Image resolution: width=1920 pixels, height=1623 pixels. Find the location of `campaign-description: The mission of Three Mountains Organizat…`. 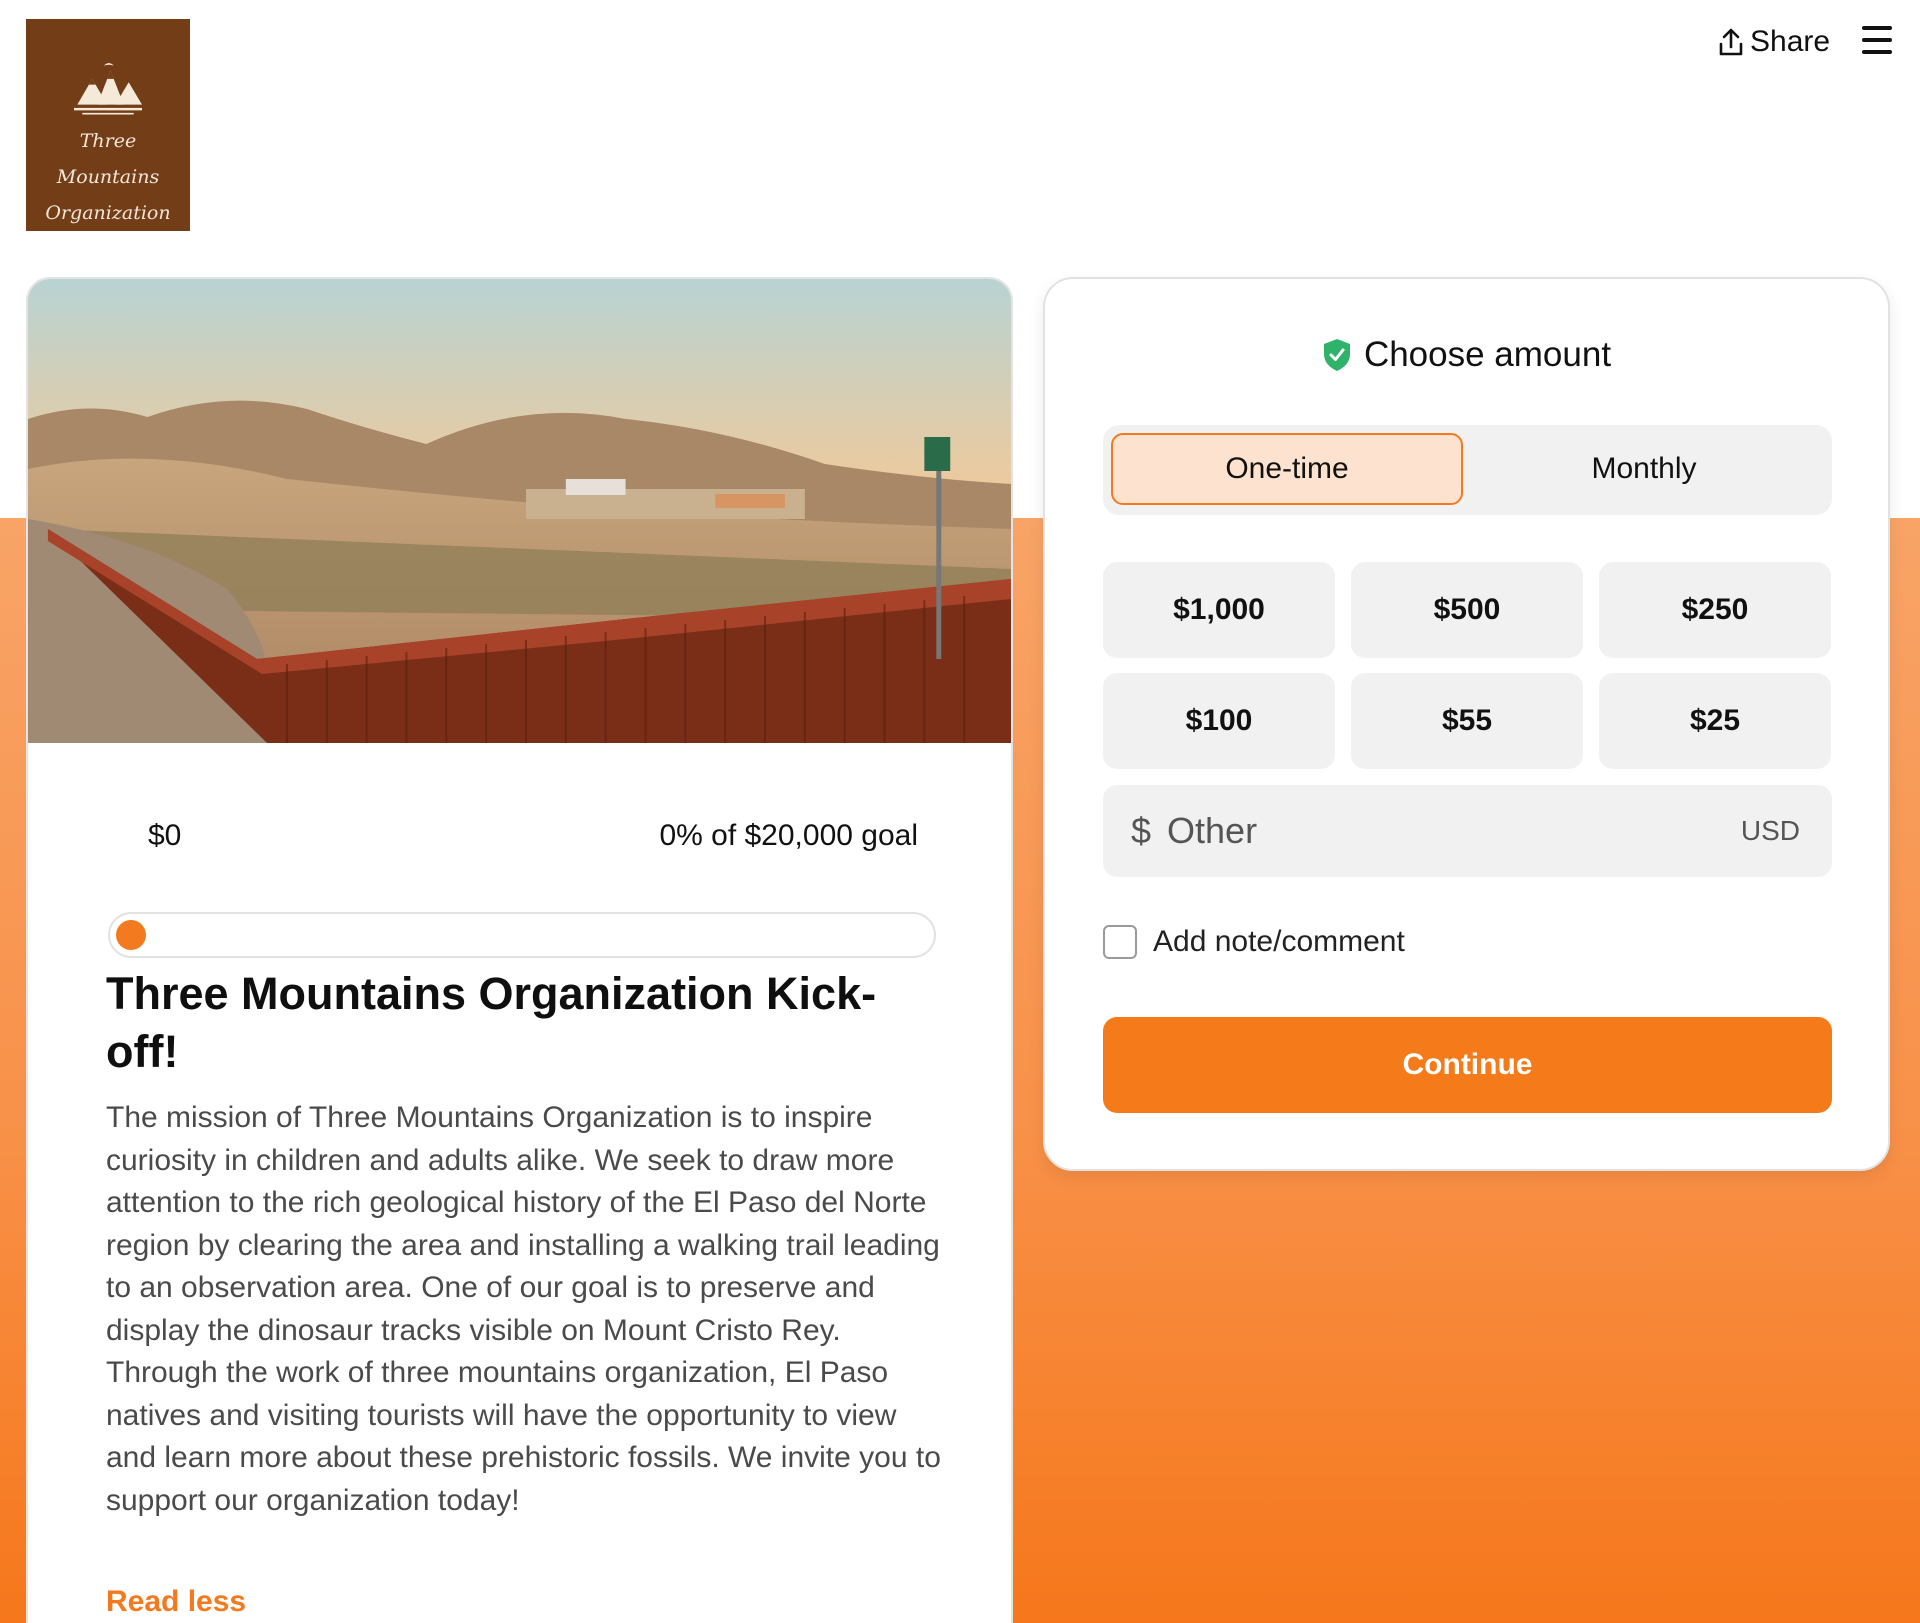

campaign-description: The mission of Three Mountains Organizat… is located at coordinates (523, 1309).